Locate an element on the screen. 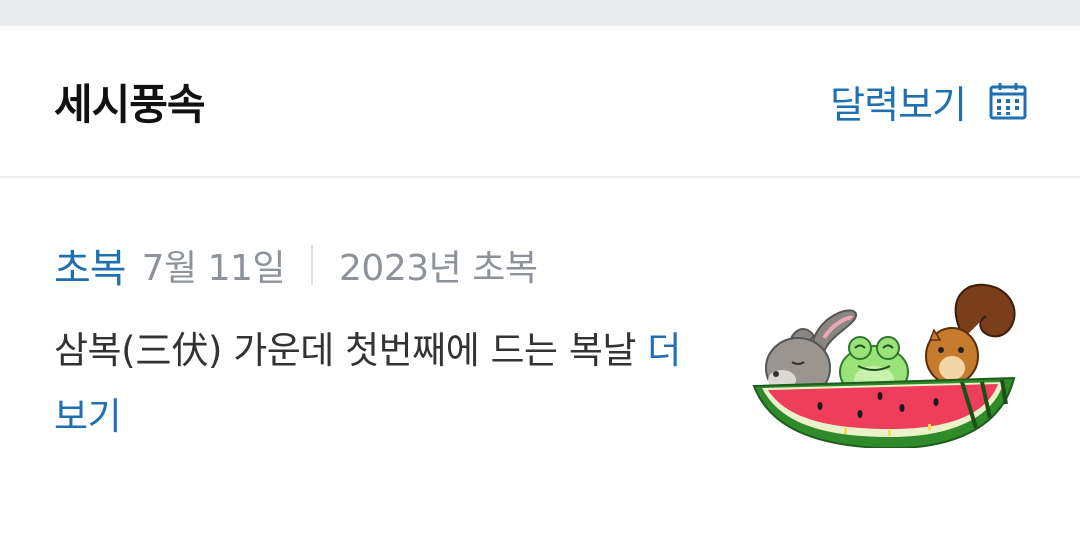 Image resolution: width=1080 pixels, height=535 pixels. meta-divider is located at coordinates (312, 265).